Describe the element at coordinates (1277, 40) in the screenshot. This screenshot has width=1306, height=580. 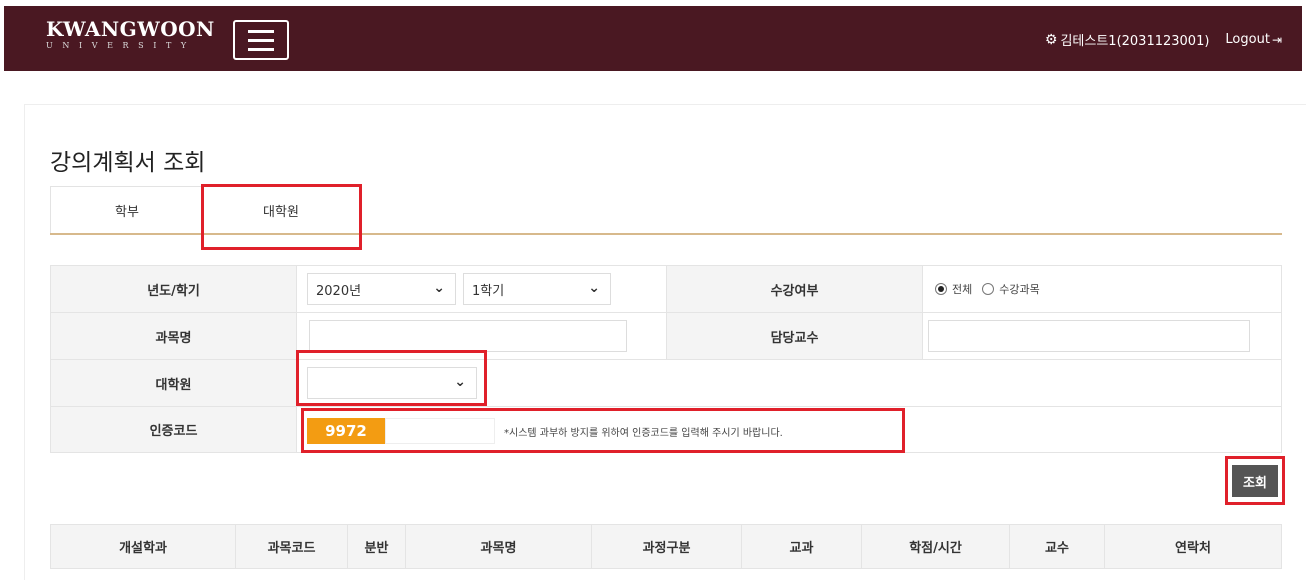
I see `sign-out-icon: ⇥` at that location.